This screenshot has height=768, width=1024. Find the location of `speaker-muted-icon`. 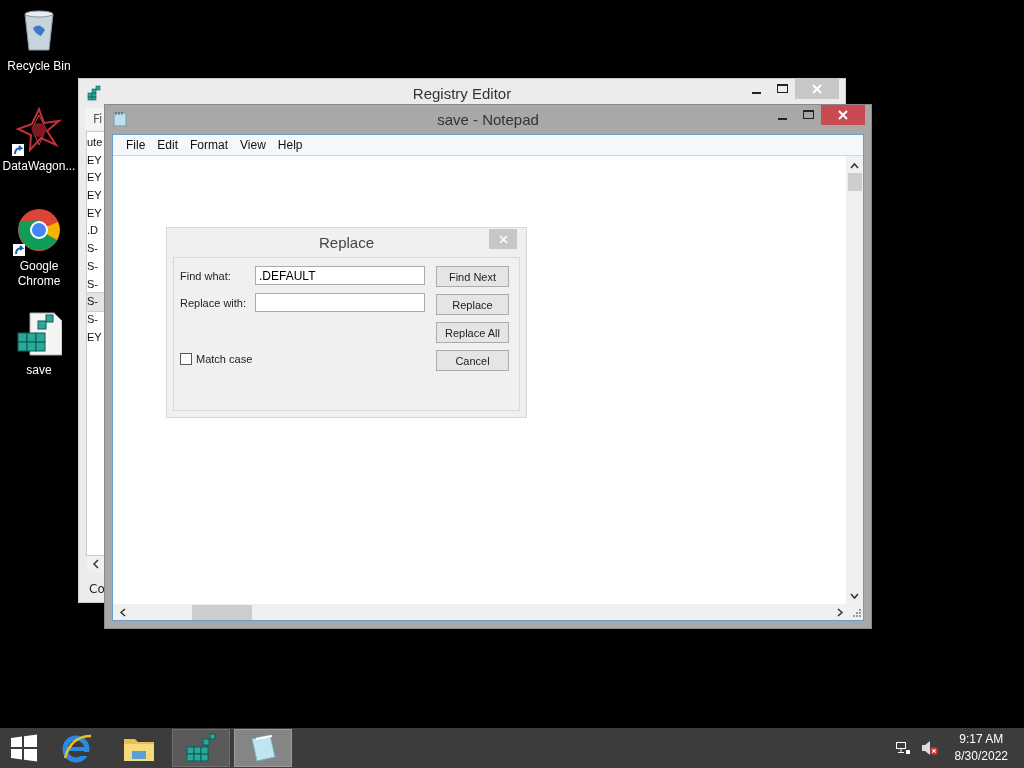

speaker-muted-icon is located at coordinates (929, 748).